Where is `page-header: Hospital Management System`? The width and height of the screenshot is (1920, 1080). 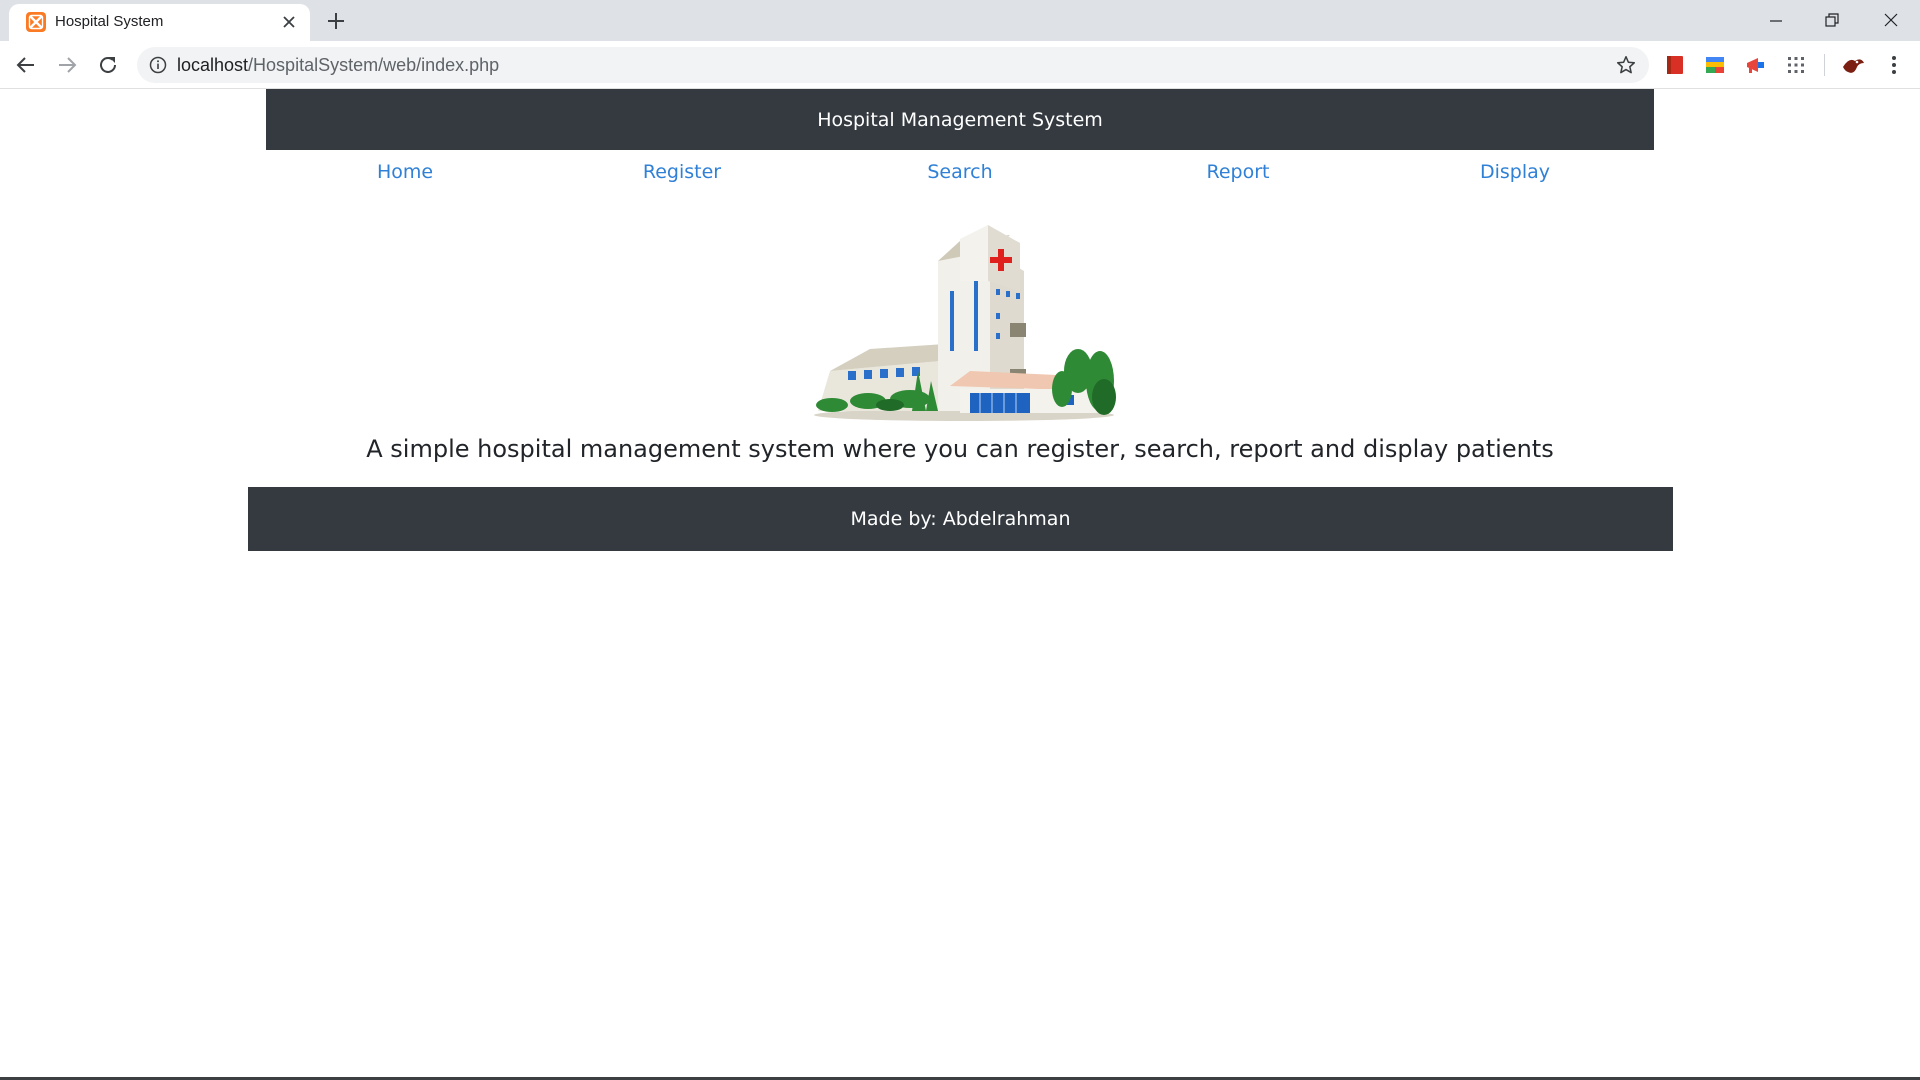 page-header: Hospital Management System is located at coordinates (960, 119).